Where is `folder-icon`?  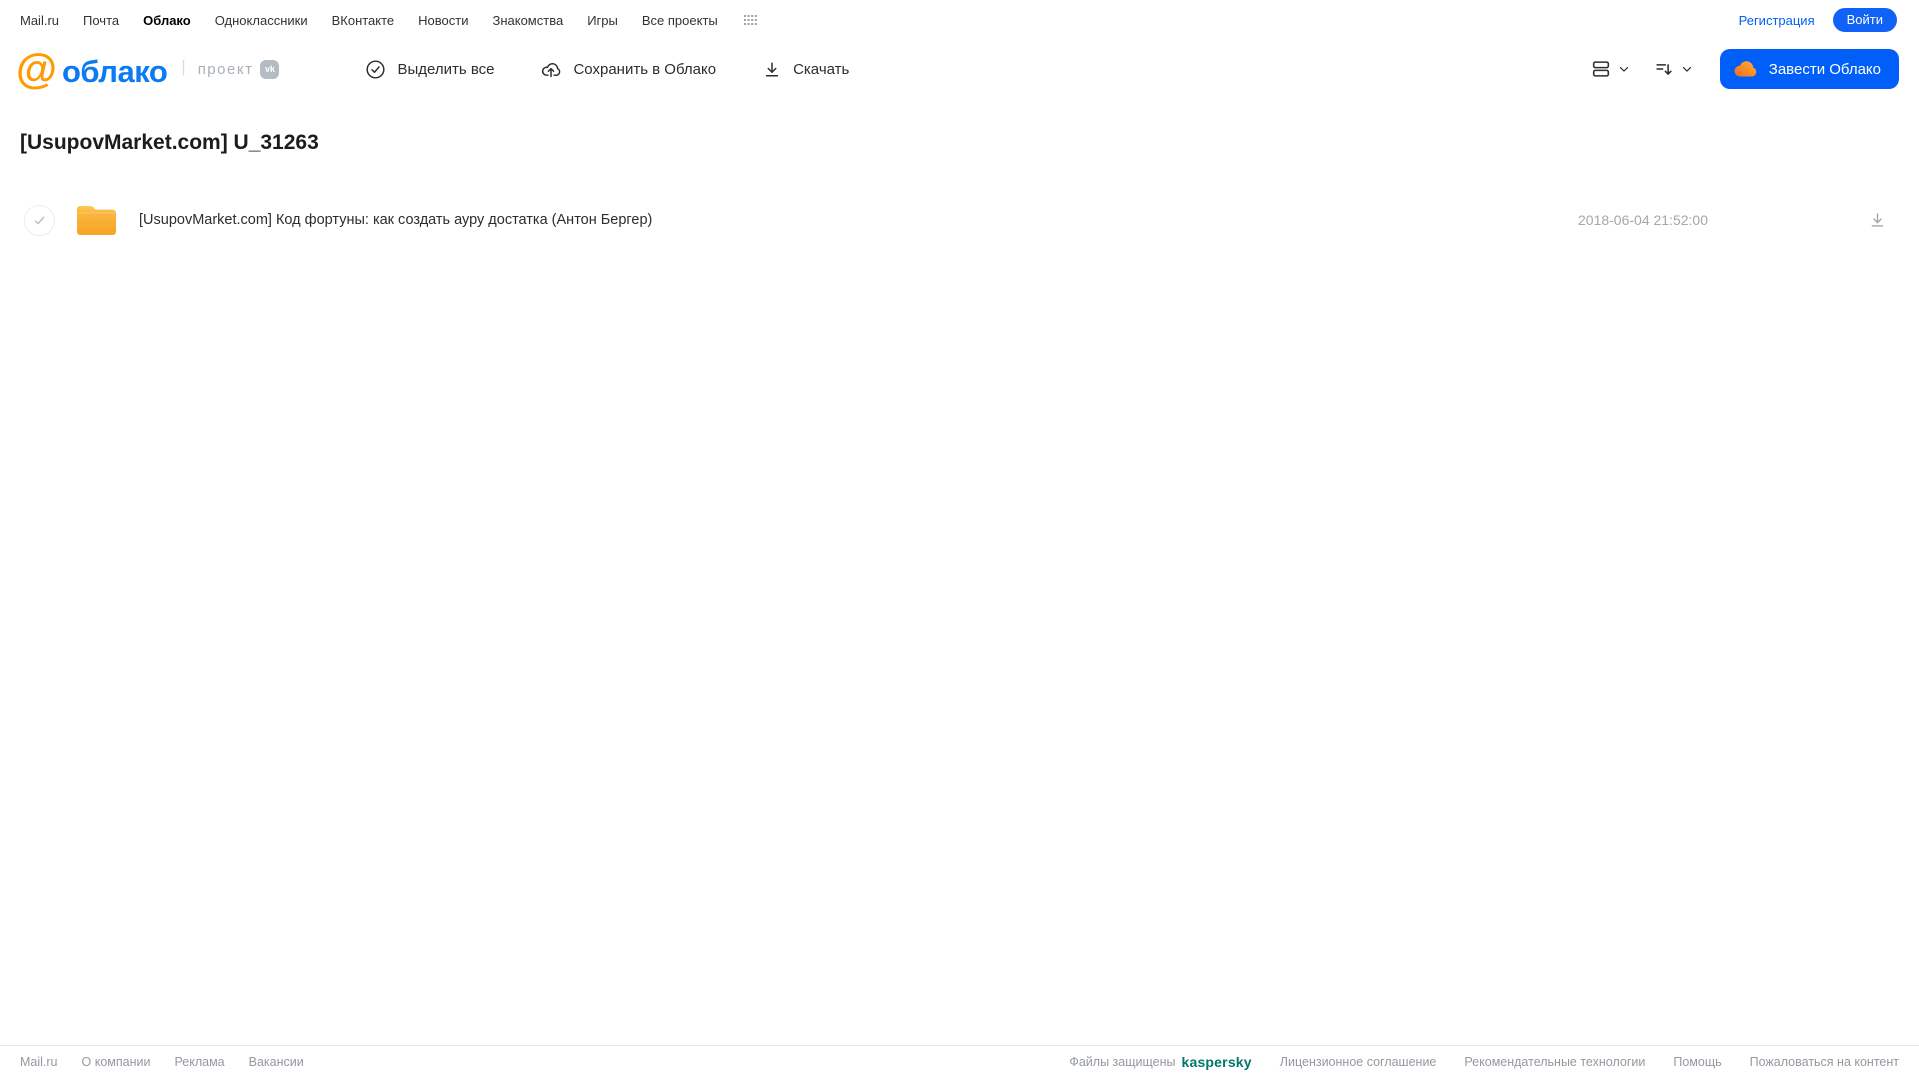
folder-icon is located at coordinates (96, 220).